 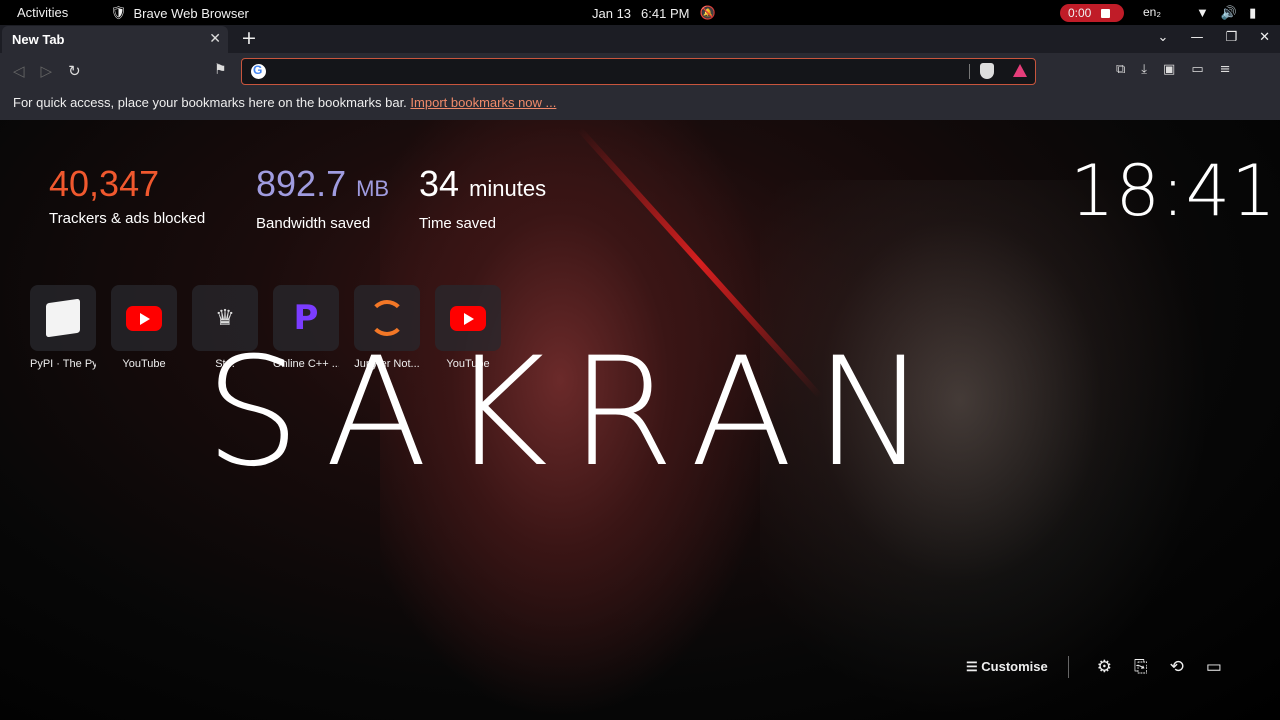 I want to click on app-menu: 🛡 Brave Web Browser, so click(x=179, y=13).